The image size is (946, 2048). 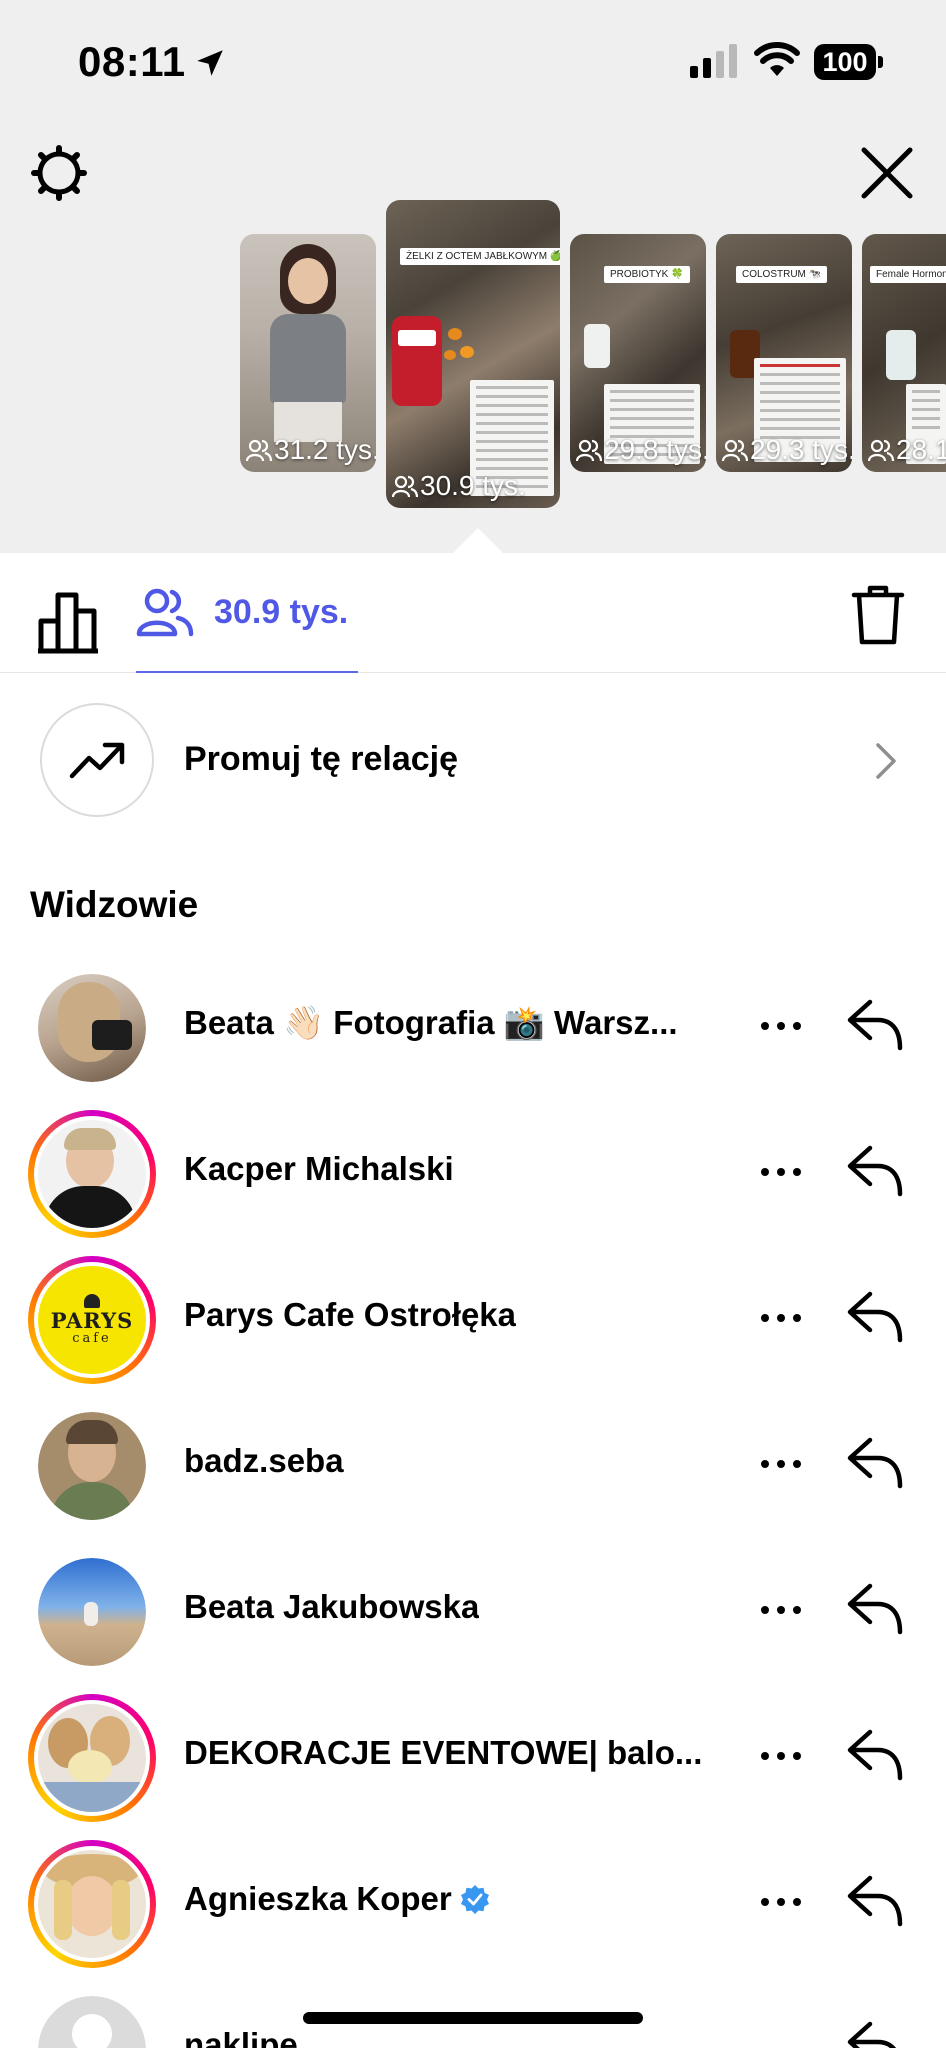 What do you see at coordinates (638, 353) in the screenshot?
I see `story-thumbnail: PROBIOTYK 🍀 29.8 tys.` at bounding box center [638, 353].